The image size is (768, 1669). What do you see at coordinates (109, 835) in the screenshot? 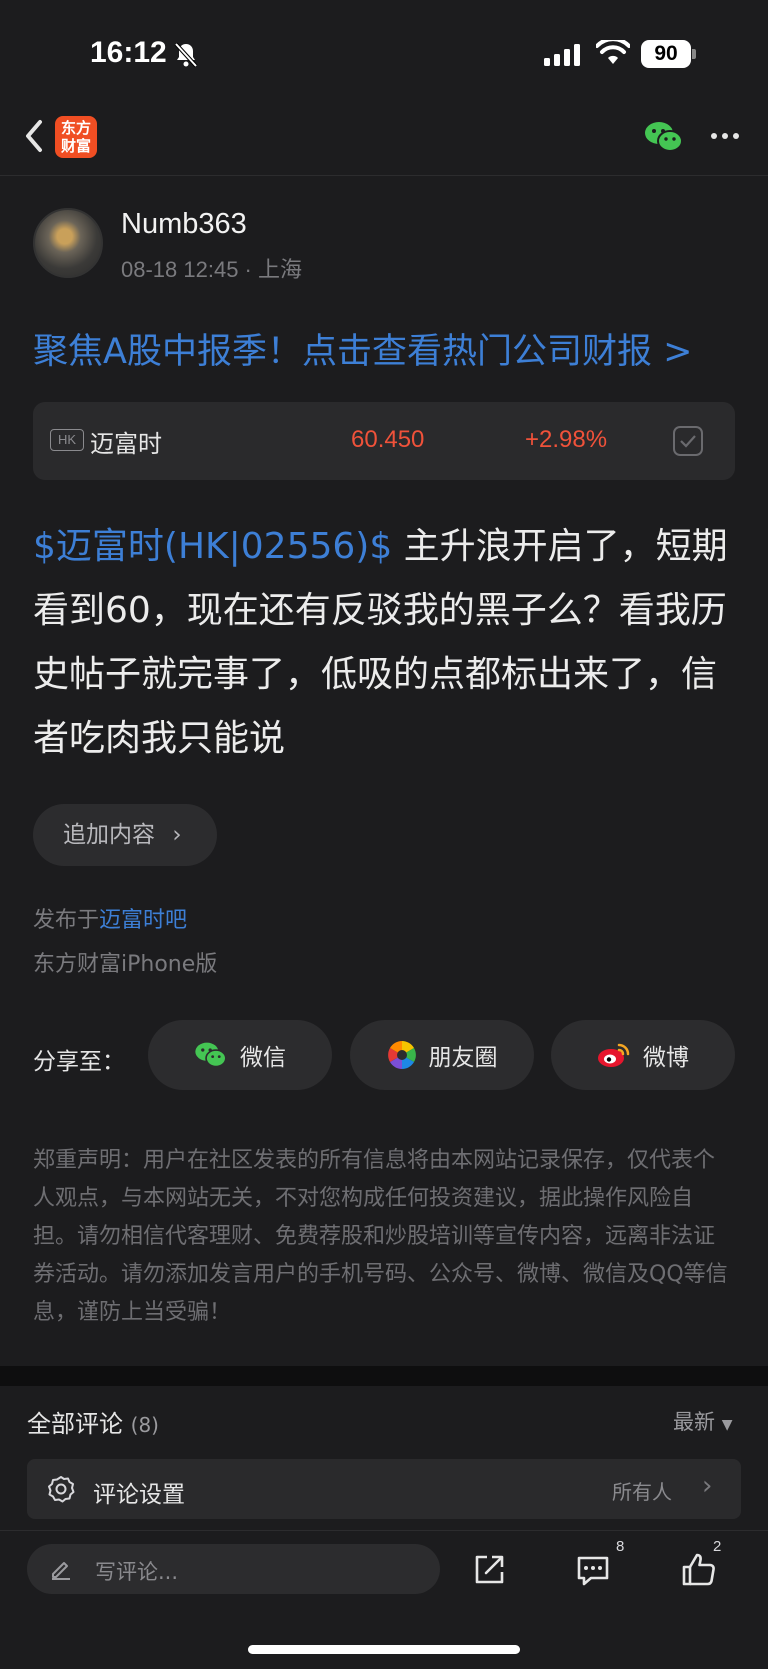
I see `add-content-label: 追加内容` at bounding box center [109, 835].